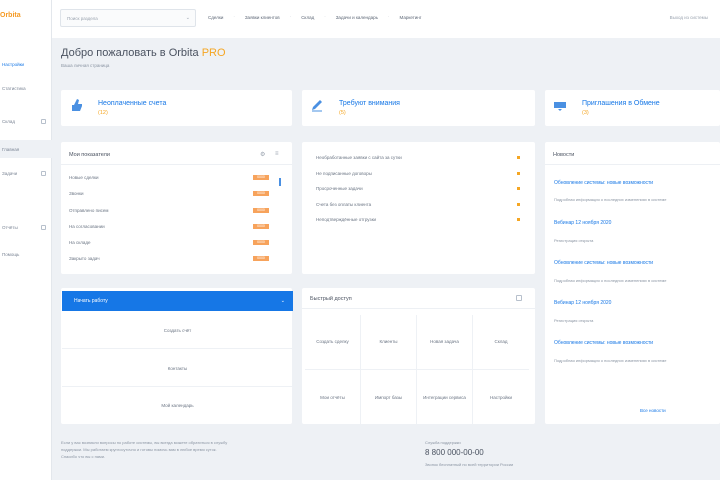 This screenshot has height=480, width=720. I want to click on task-item: Просроченные задачи, so click(418, 188).